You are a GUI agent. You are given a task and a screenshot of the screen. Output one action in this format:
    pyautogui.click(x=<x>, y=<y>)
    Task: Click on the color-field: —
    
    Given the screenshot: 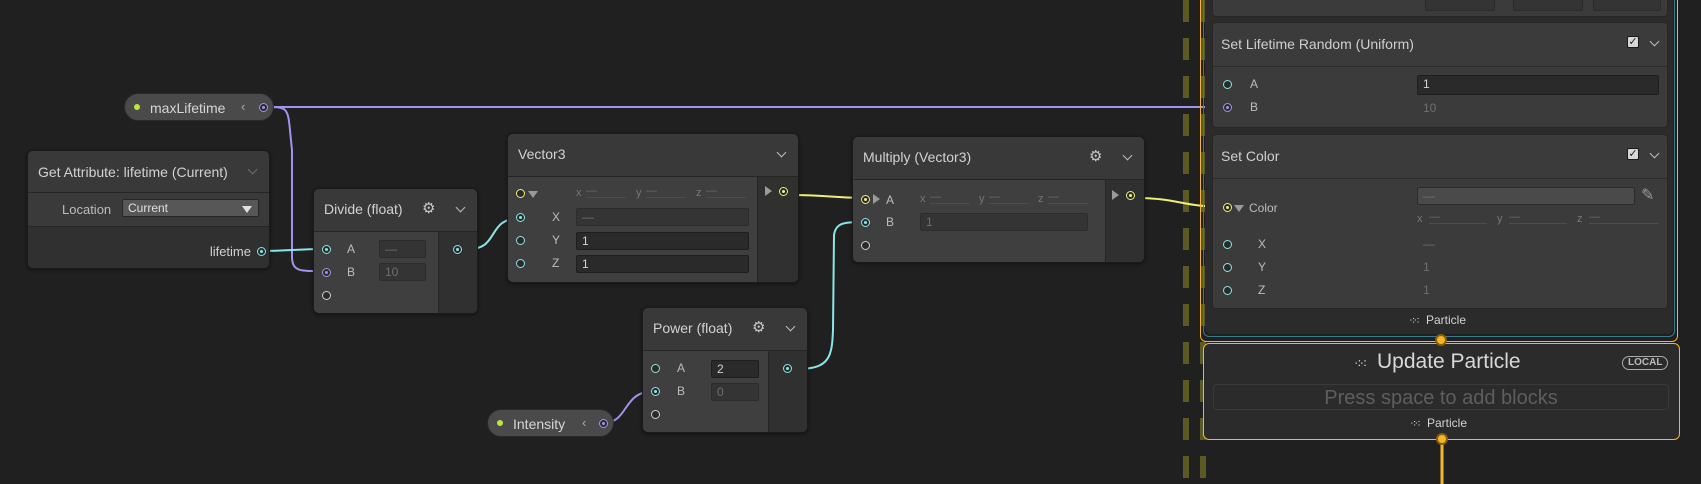 What is the action you would take?
    pyautogui.click(x=1526, y=196)
    